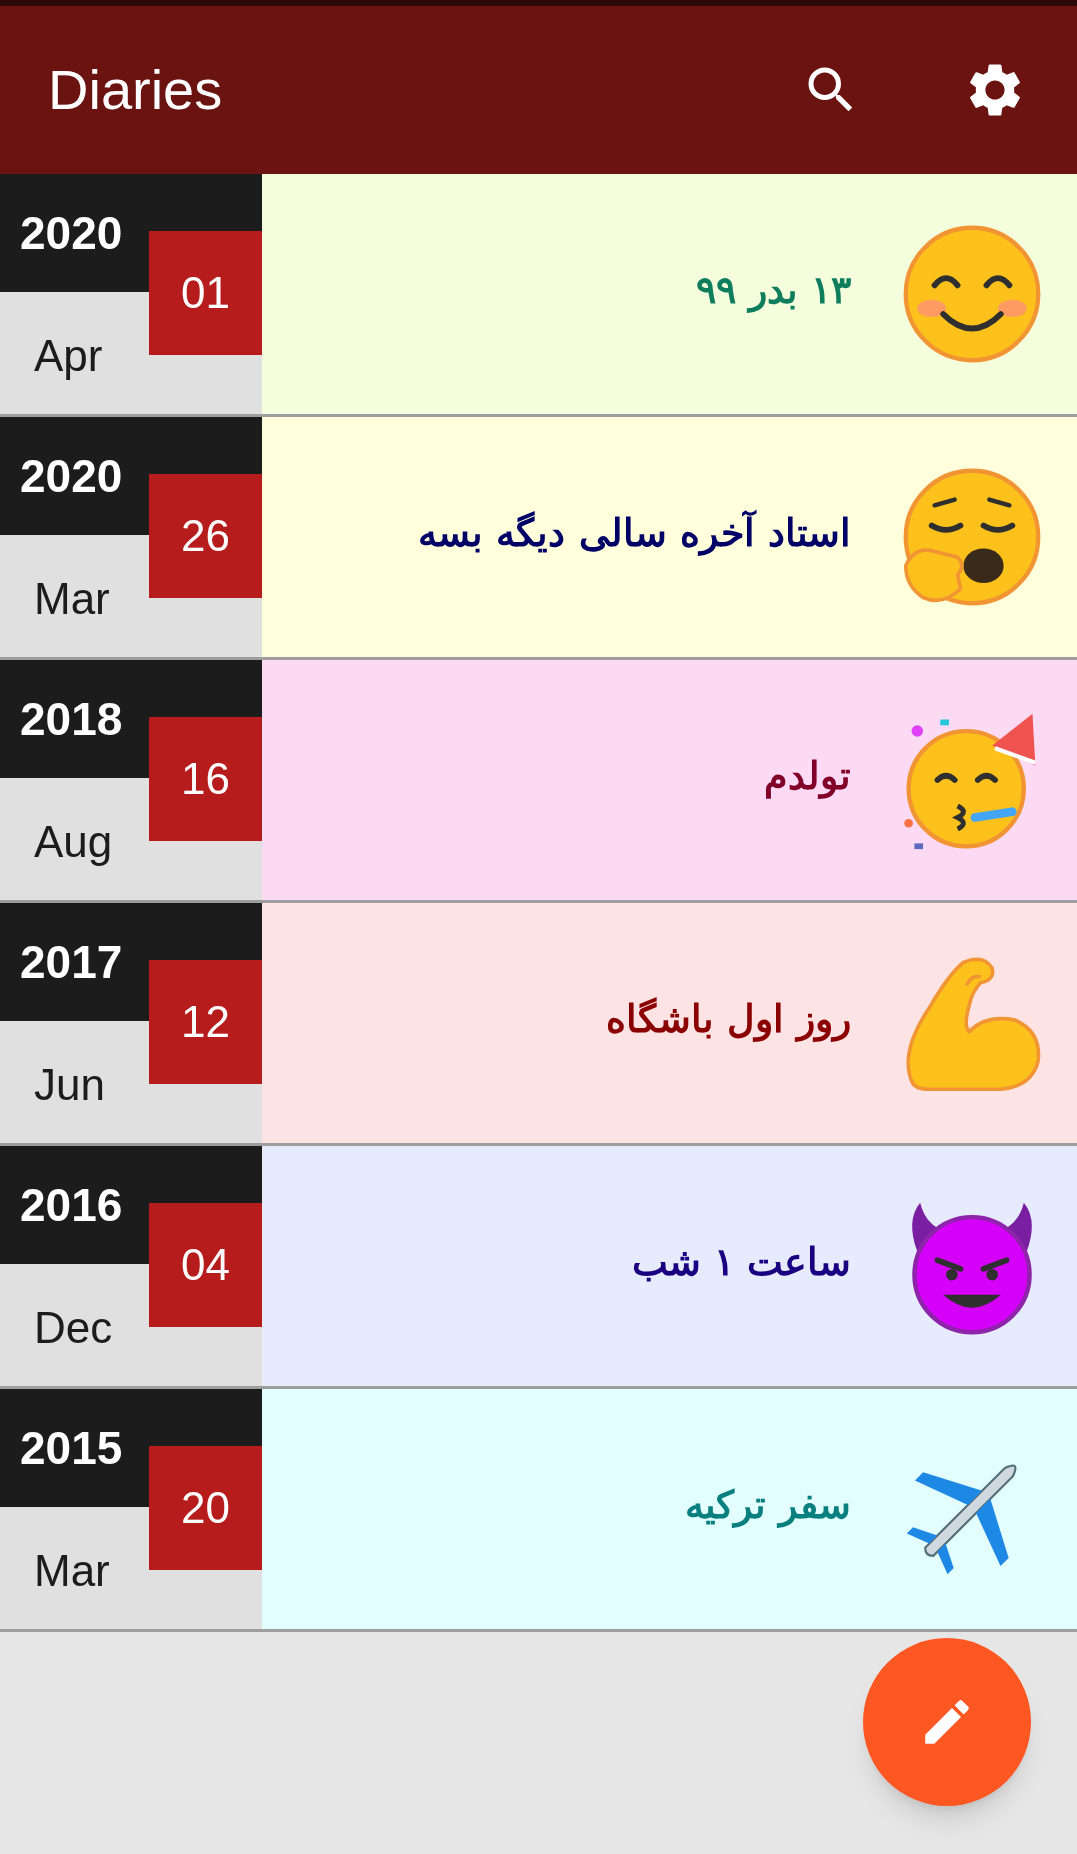  I want to click on day-badge: 26, so click(205, 536).